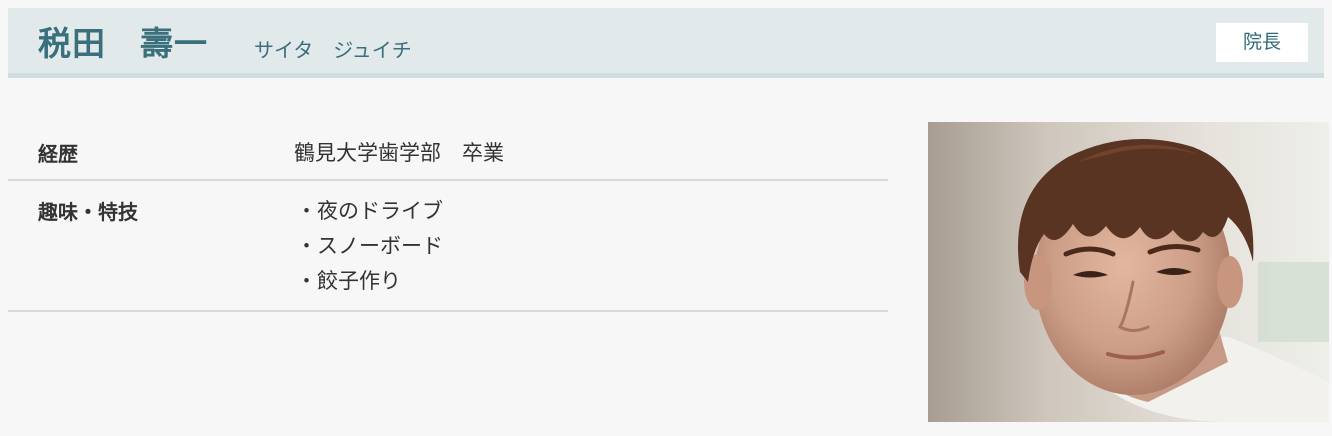 This screenshot has height=436, width=1332. I want to click on hobby-item: 夜のドライブ, so click(369, 211).